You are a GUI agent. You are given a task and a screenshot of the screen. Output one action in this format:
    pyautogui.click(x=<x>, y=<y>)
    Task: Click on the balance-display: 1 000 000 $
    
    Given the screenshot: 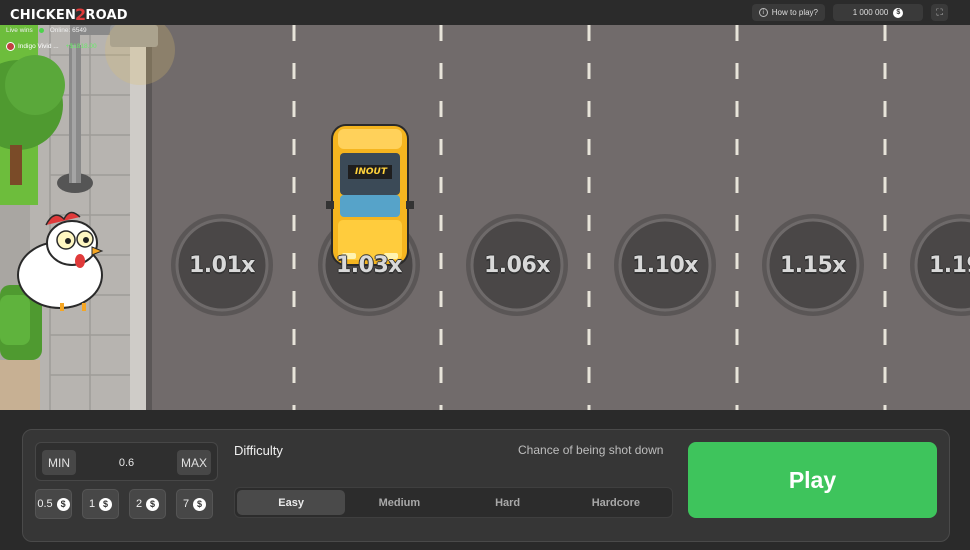 What is the action you would take?
    pyautogui.click(x=878, y=12)
    